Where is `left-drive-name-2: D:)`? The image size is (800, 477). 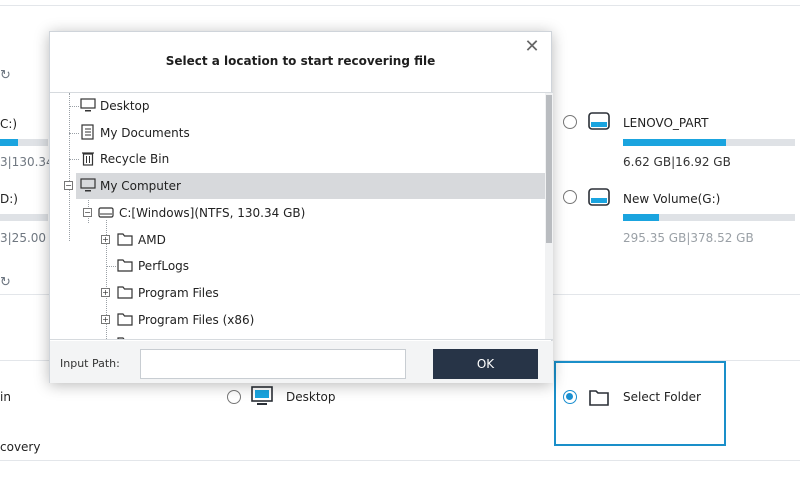 left-drive-name-2: D:) is located at coordinates (9, 199).